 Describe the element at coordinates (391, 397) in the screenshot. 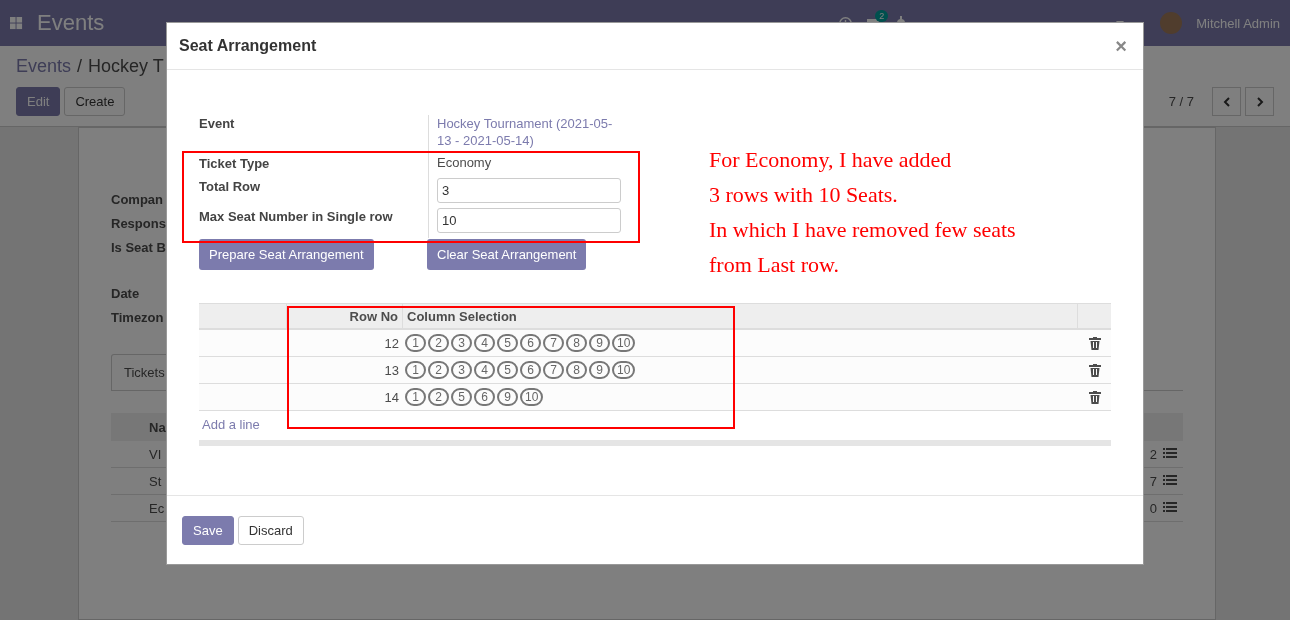

I see `row-number: 14` at that location.